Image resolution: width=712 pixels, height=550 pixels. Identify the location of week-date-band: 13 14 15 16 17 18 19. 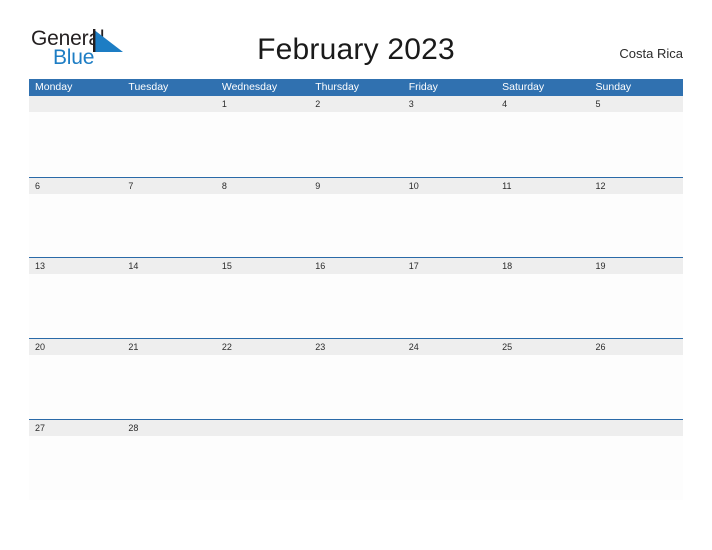
(356, 266).